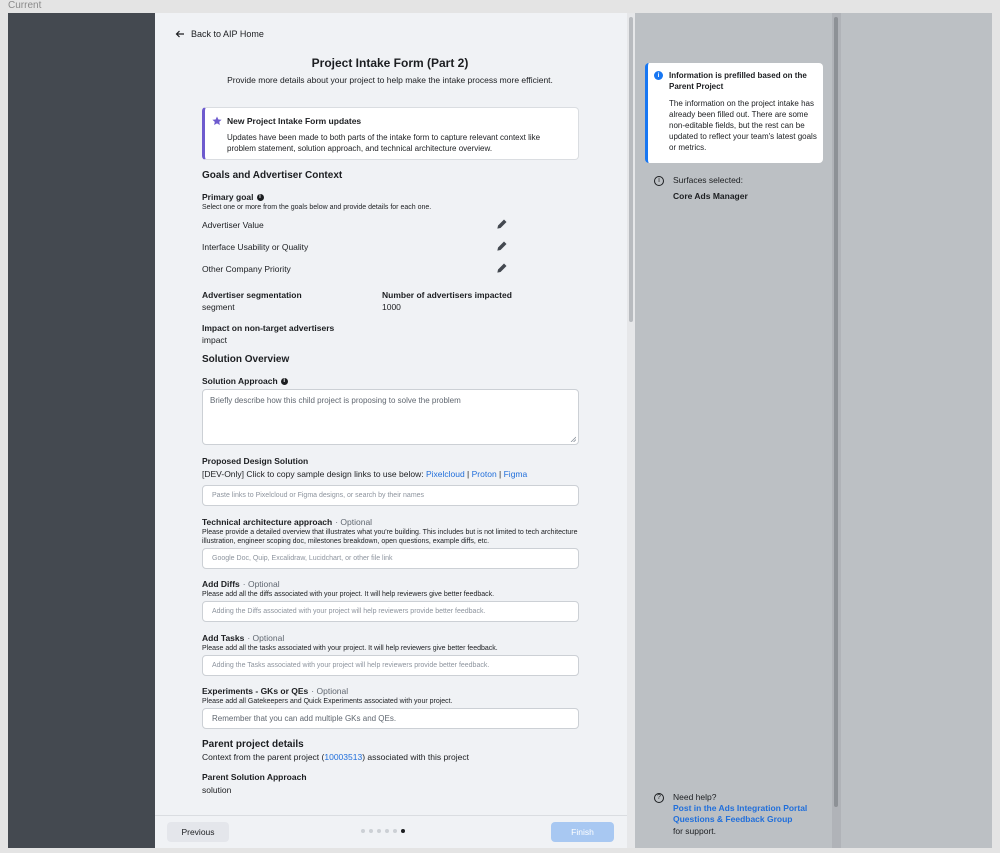  Describe the element at coordinates (484, 474) in the screenshot. I see `proton-link: Proton` at that location.